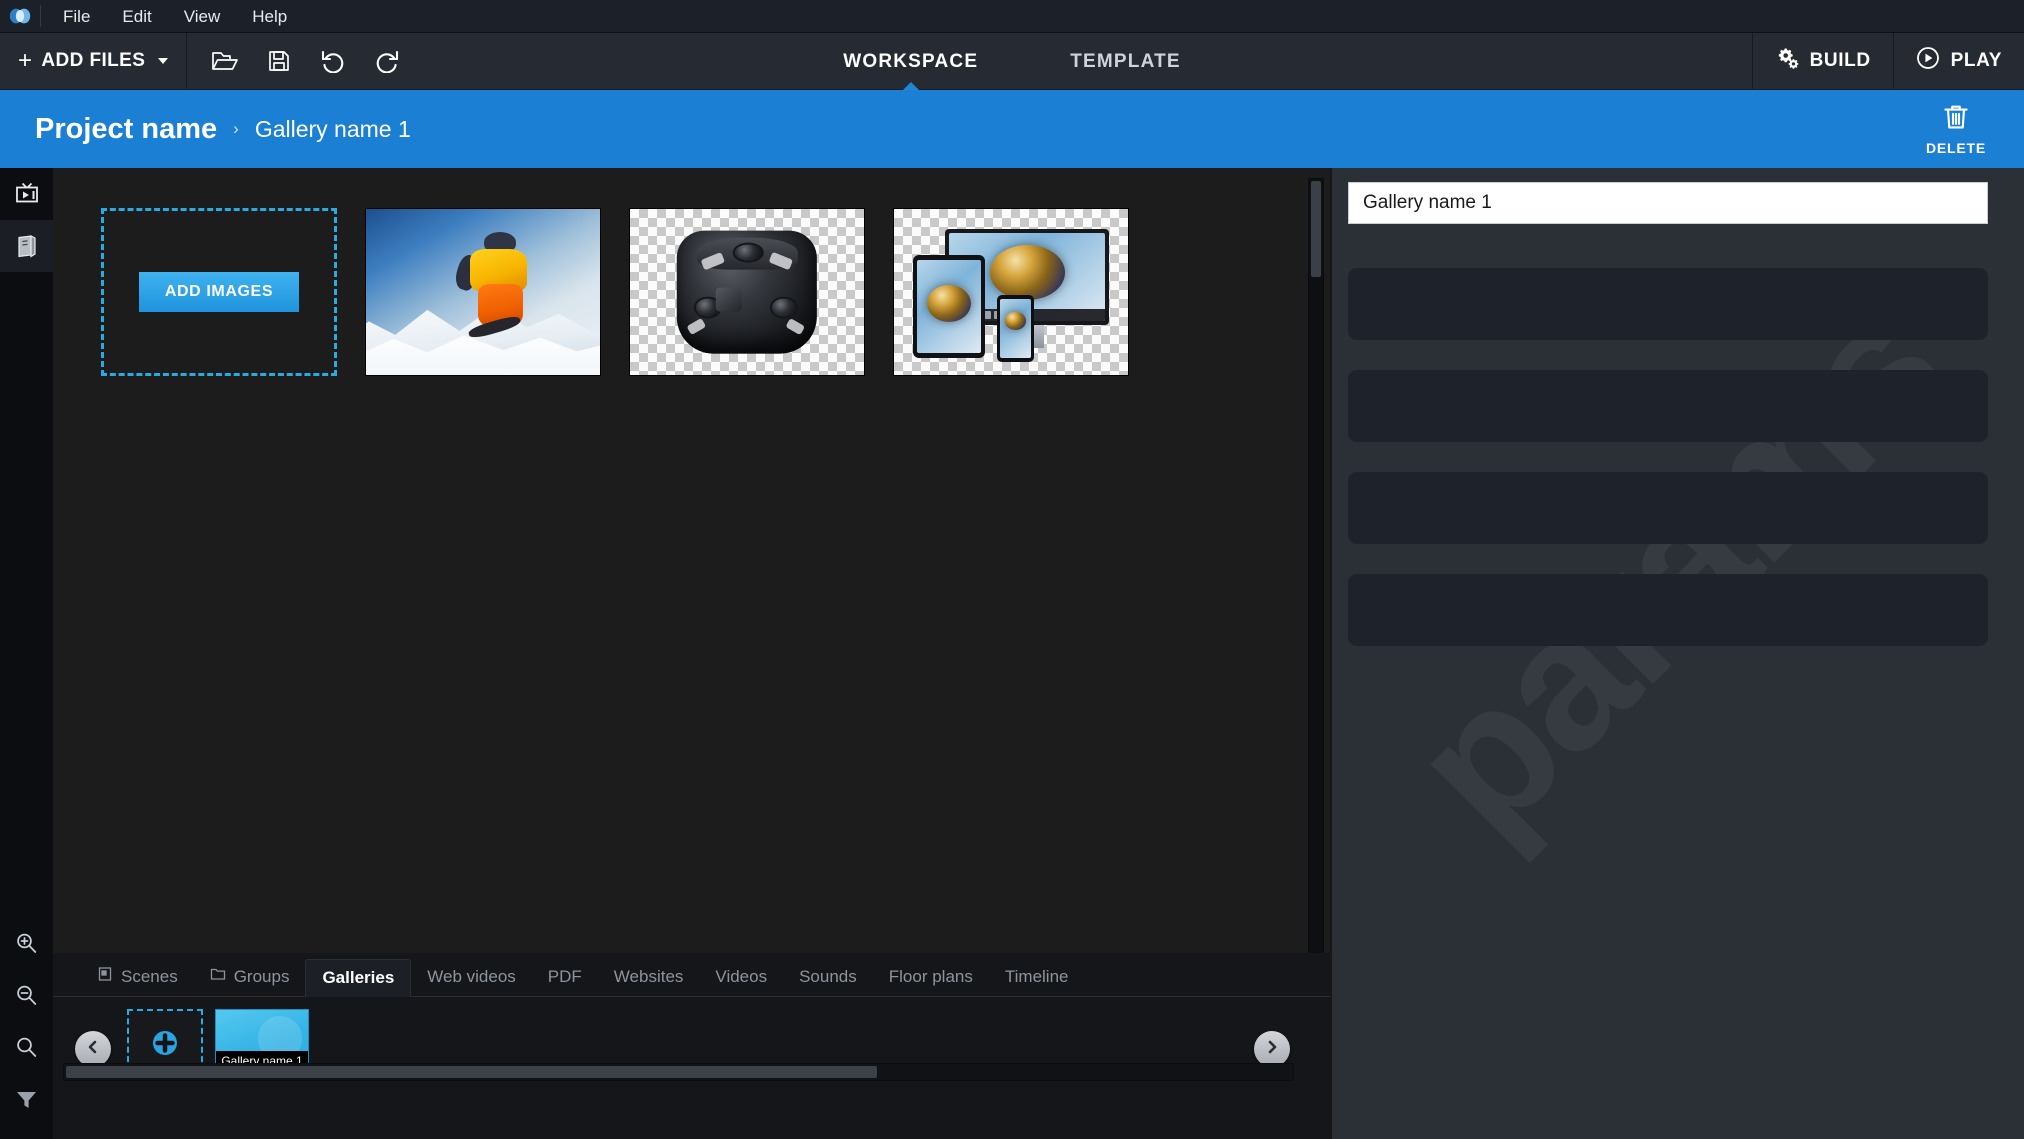 The image size is (2024, 1139). Describe the element at coordinates (1840, 60) in the screenshot. I see `build-label: BUILD` at that location.